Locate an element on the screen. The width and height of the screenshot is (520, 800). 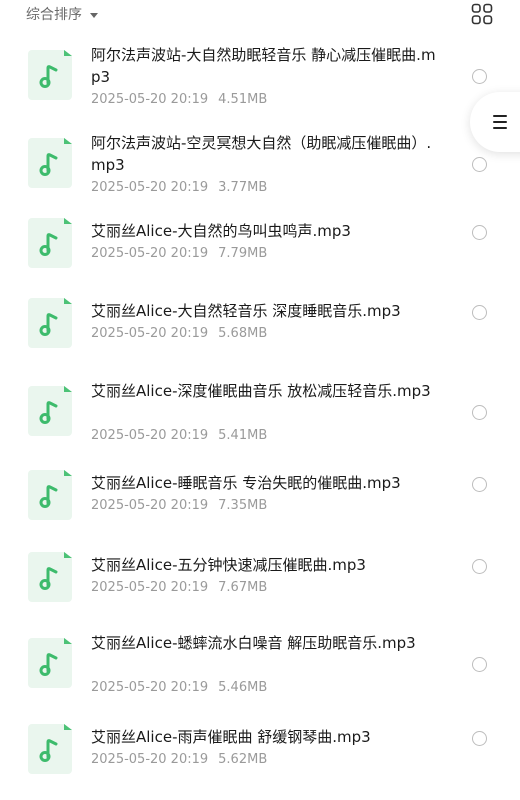
file-meta: 2025-05-20 20:19 7.35MB is located at coordinates (179, 506).